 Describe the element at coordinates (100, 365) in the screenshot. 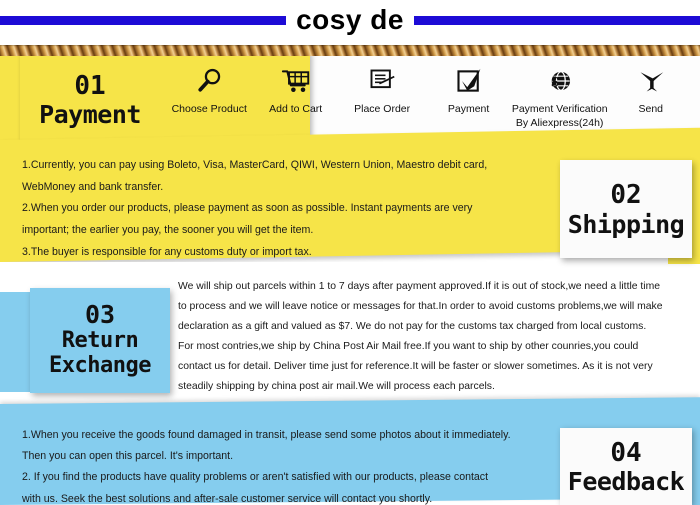

I see `return-exchange-title-line2: Exchange` at that location.